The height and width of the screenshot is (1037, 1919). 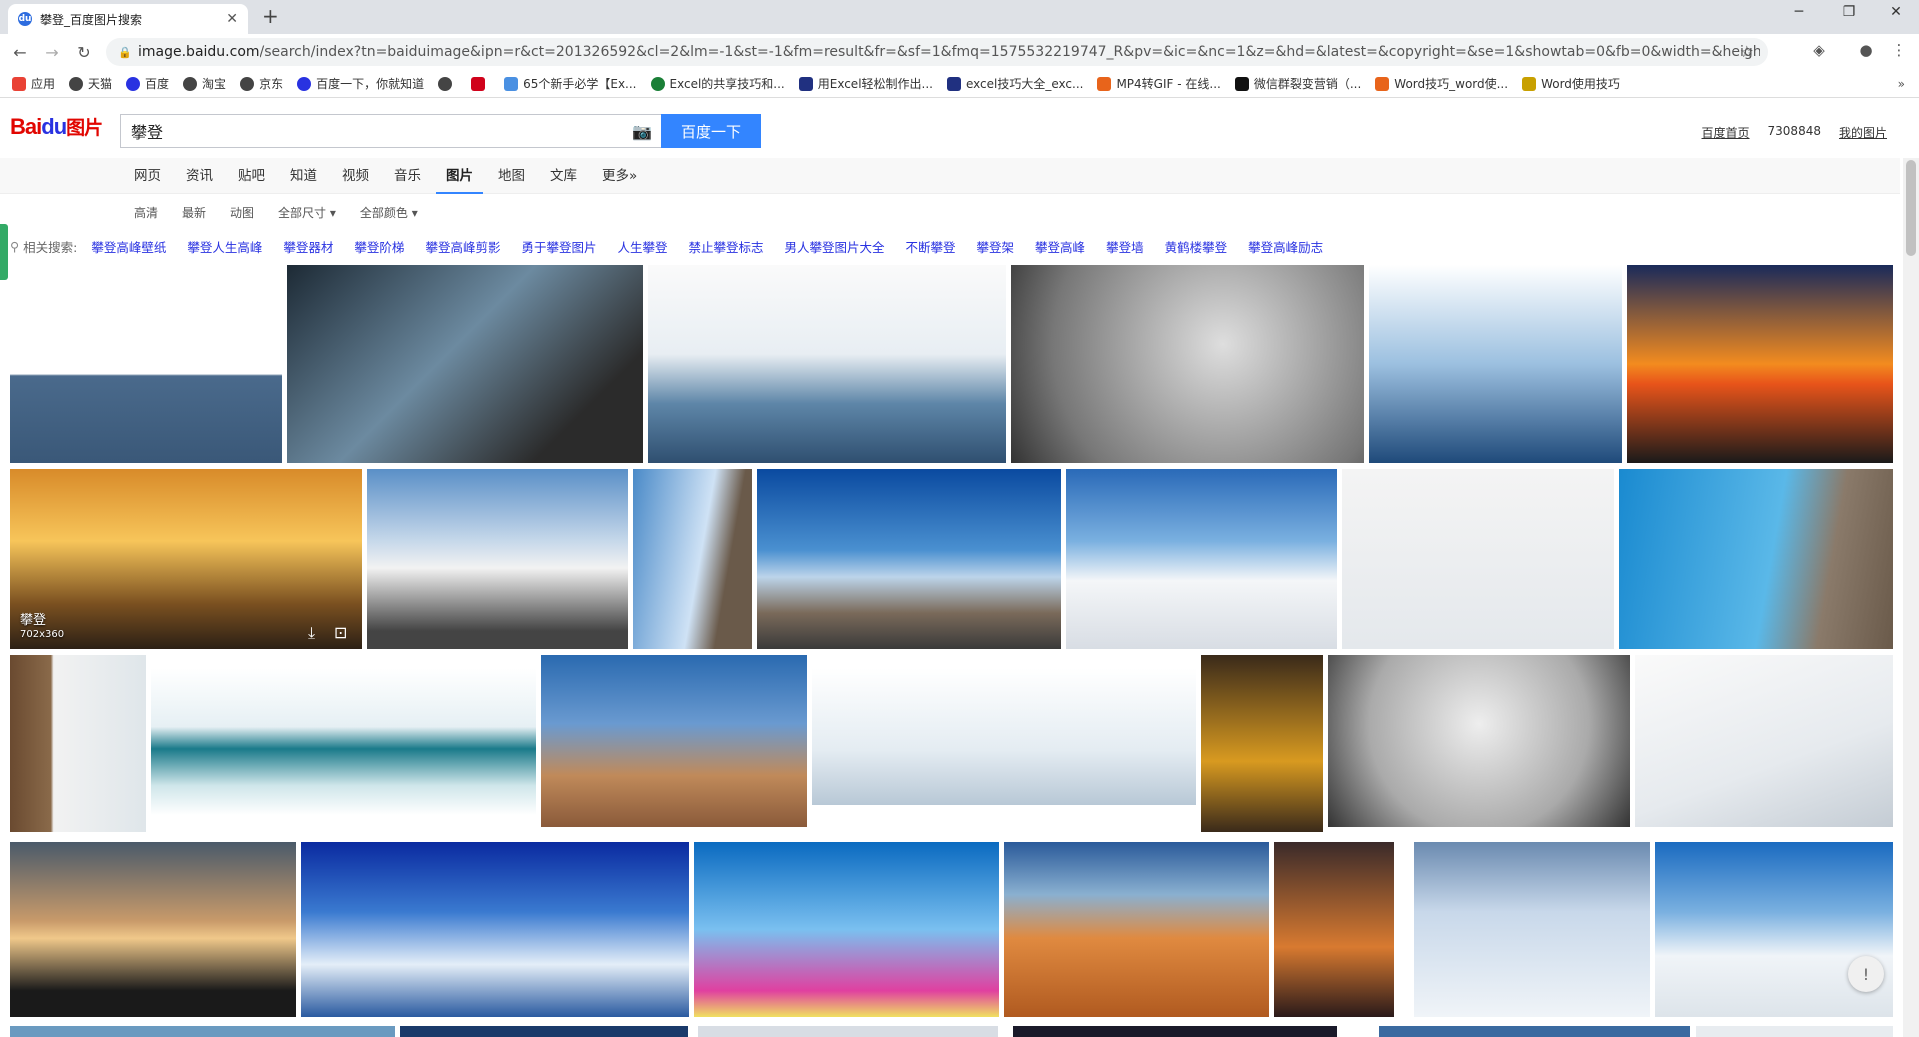 I want to click on image-result: 攀登 702x360 ⤓ ⊡, so click(x=186, y=559).